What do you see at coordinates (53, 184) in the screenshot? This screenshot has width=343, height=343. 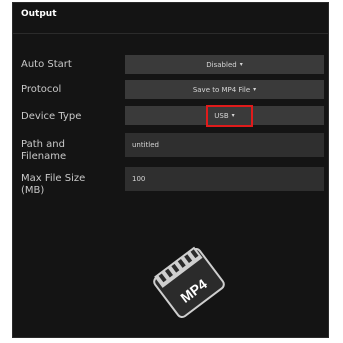 I see `max-size-label: Max File Size (MB)` at bounding box center [53, 184].